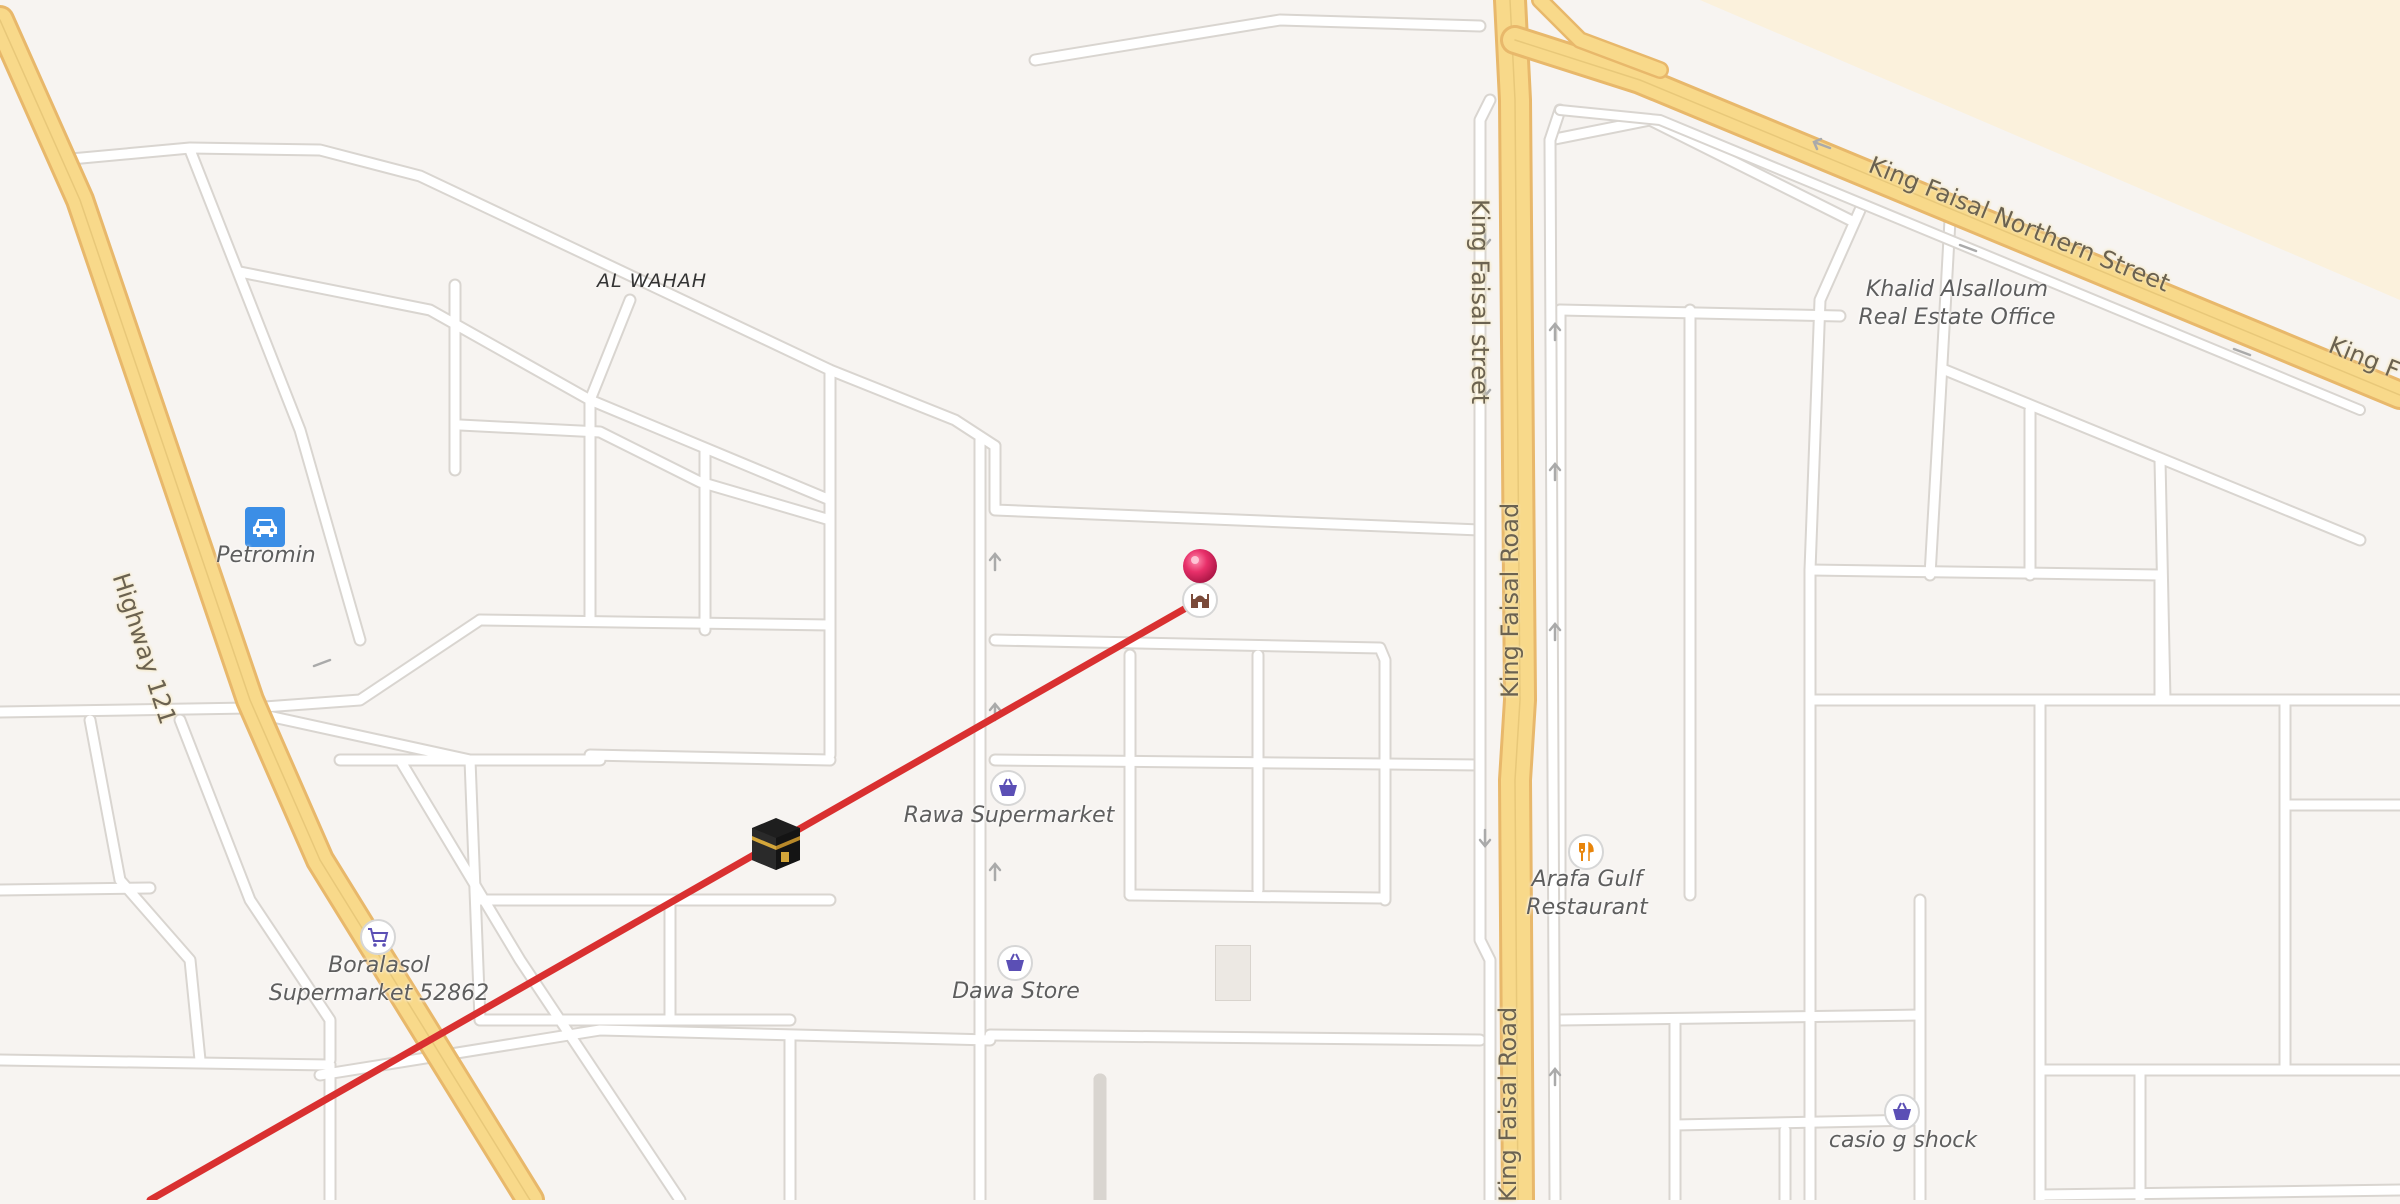  What do you see at coordinates (1200, 566) in the screenshot?
I see `pin-icon` at bounding box center [1200, 566].